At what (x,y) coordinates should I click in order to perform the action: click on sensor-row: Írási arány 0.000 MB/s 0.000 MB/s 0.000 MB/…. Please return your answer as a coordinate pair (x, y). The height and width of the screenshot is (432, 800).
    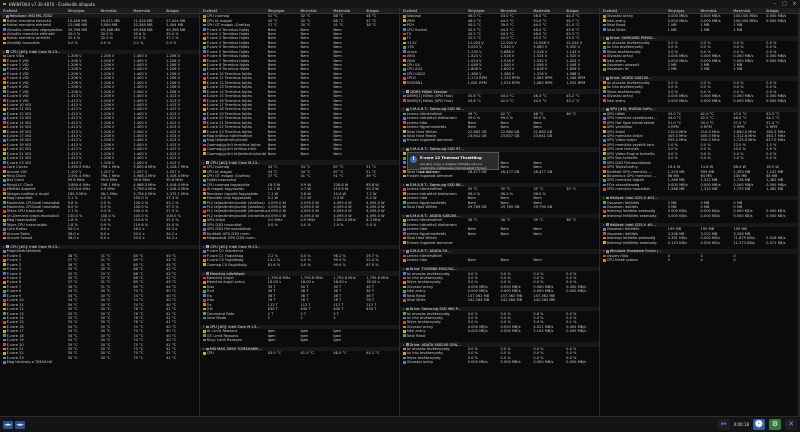
    Looking at the image, I should click on (699, 100).